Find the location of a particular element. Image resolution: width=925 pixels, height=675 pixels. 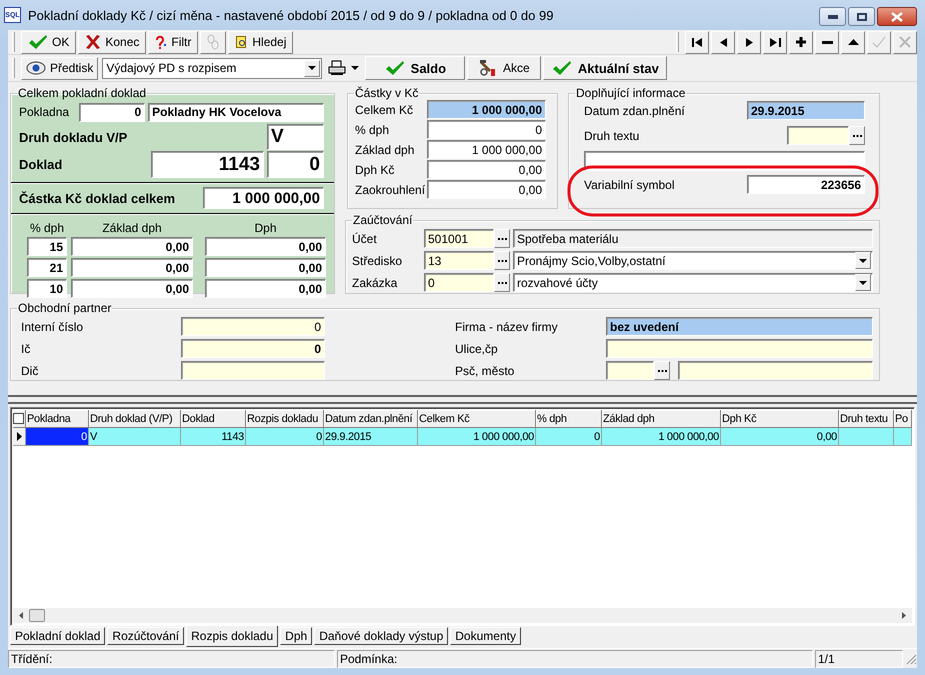

left-arrow-icon is located at coordinates (723, 42).